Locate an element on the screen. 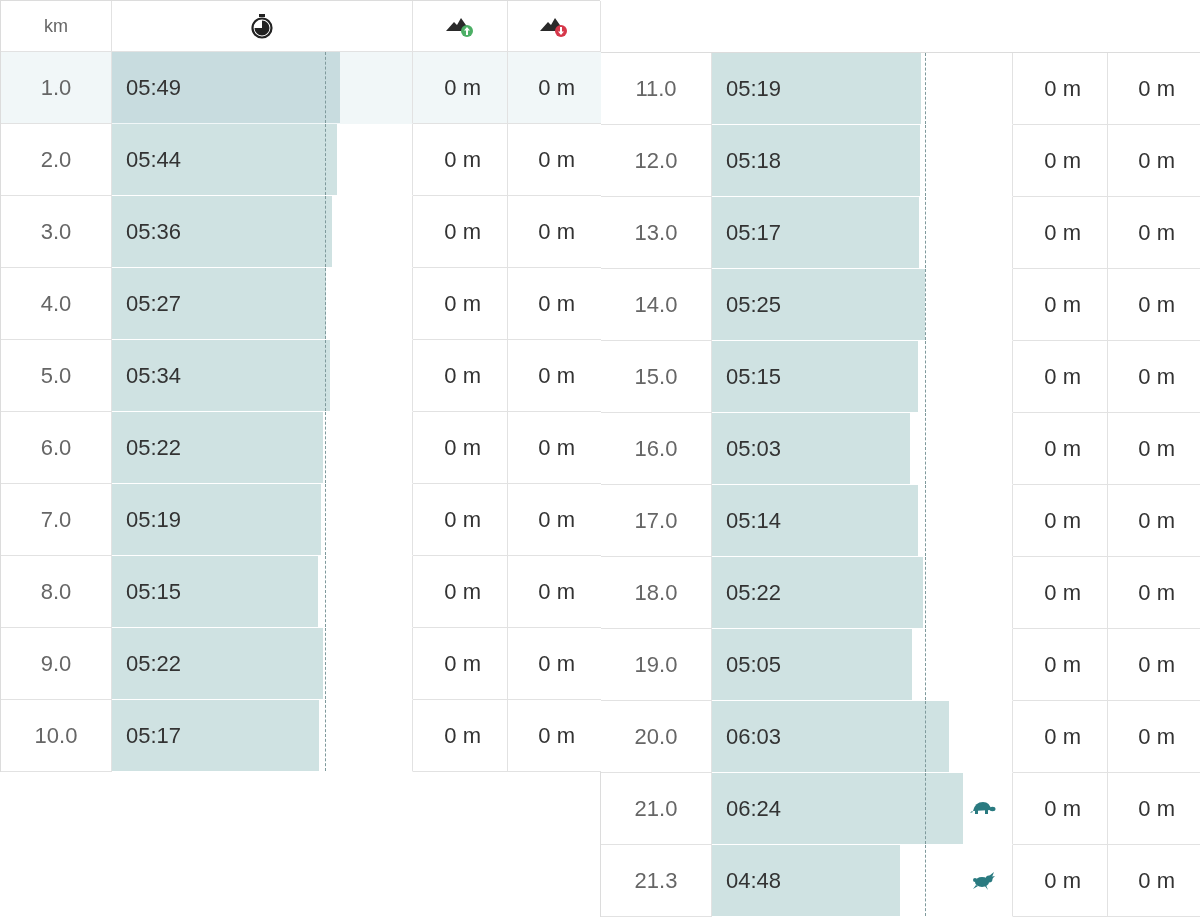 The height and width of the screenshot is (917, 1200). split-row-km: 9.0 is located at coordinates (56, 664).